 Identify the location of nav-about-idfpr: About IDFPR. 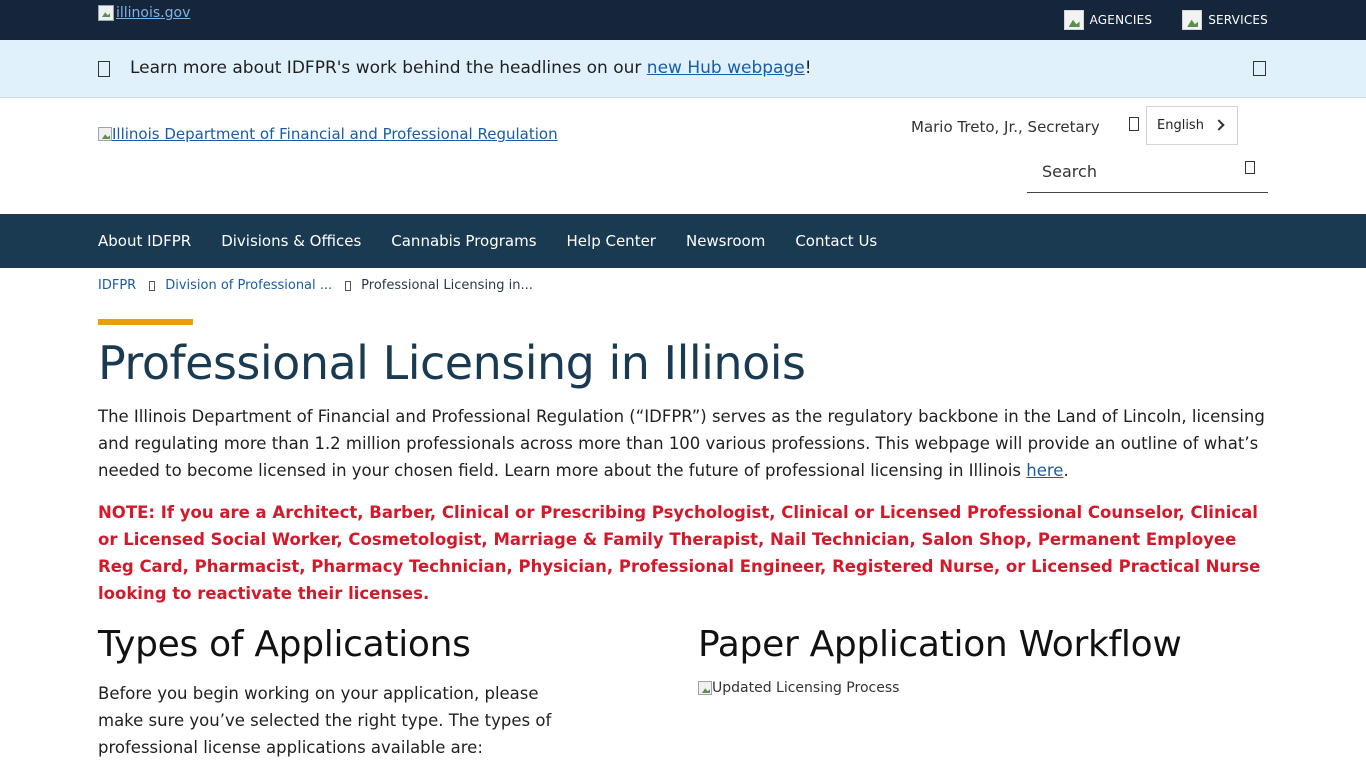
(144, 241).